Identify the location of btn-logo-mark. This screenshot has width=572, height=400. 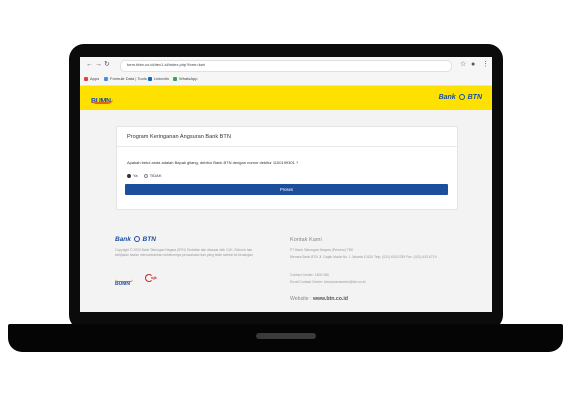
(461, 97).